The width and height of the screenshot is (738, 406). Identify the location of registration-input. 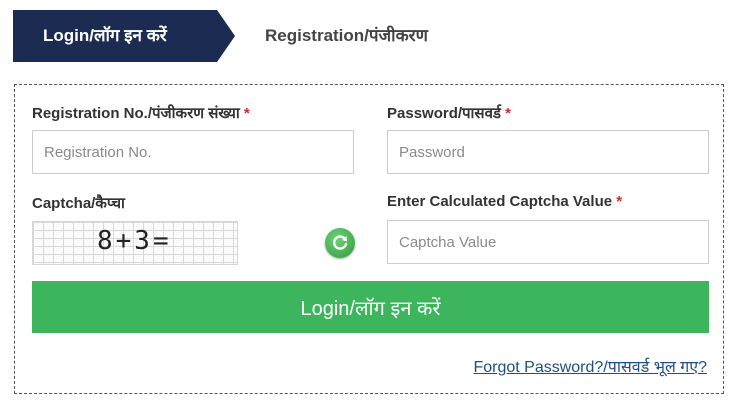
(193, 152).